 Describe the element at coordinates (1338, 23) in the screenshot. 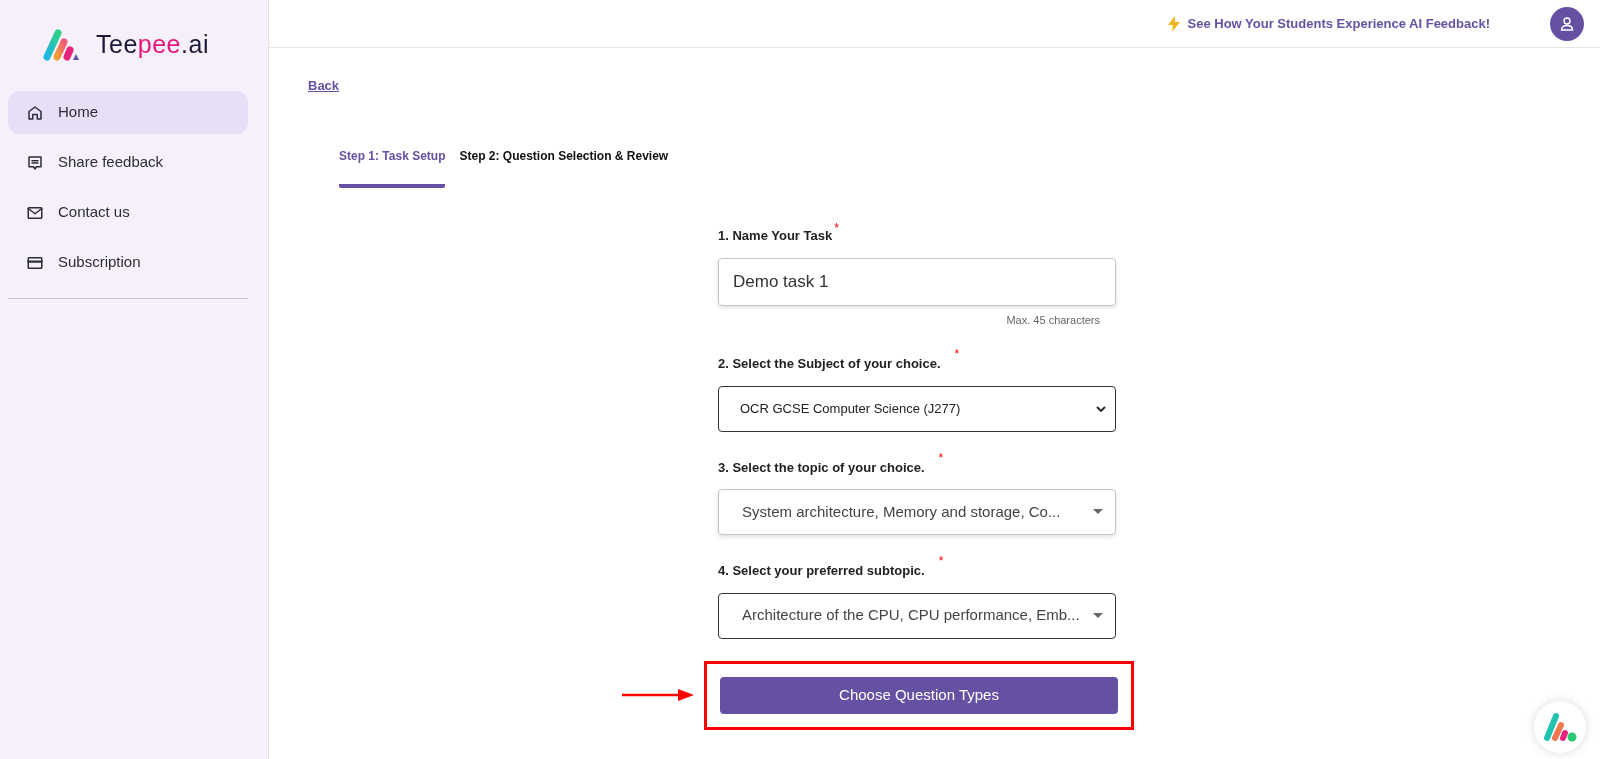

I see `promo-link: See How Your Students Experience AI Feedback!` at that location.